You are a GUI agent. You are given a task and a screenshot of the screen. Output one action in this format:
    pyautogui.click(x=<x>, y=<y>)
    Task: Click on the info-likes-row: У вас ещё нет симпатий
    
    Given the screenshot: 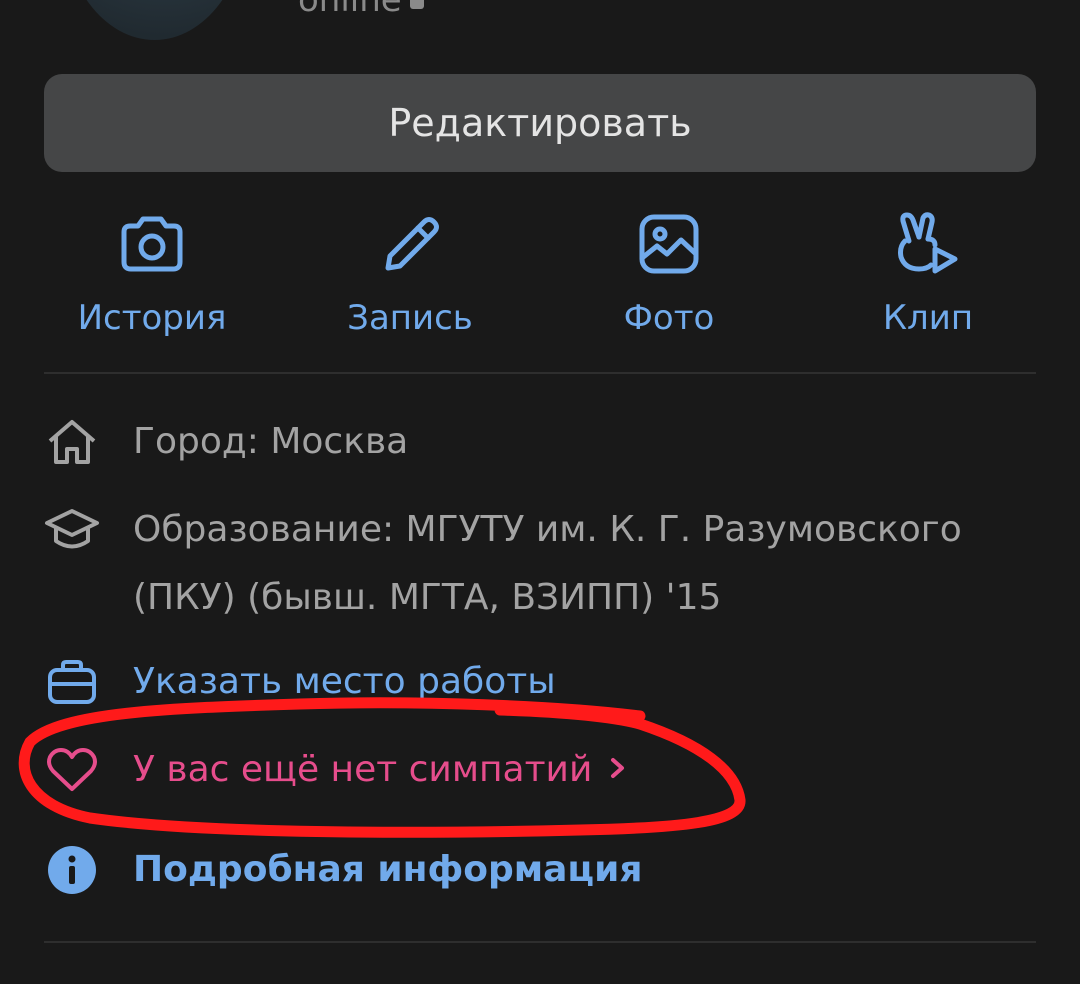 What is the action you would take?
    pyautogui.click(x=335, y=773)
    